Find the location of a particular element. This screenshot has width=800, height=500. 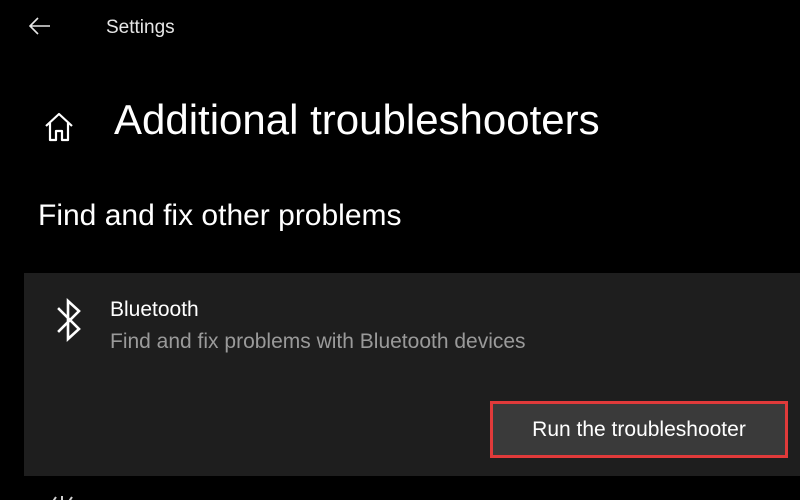

troubleshooter-title: Bluetooth is located at coordinates (154, 309).